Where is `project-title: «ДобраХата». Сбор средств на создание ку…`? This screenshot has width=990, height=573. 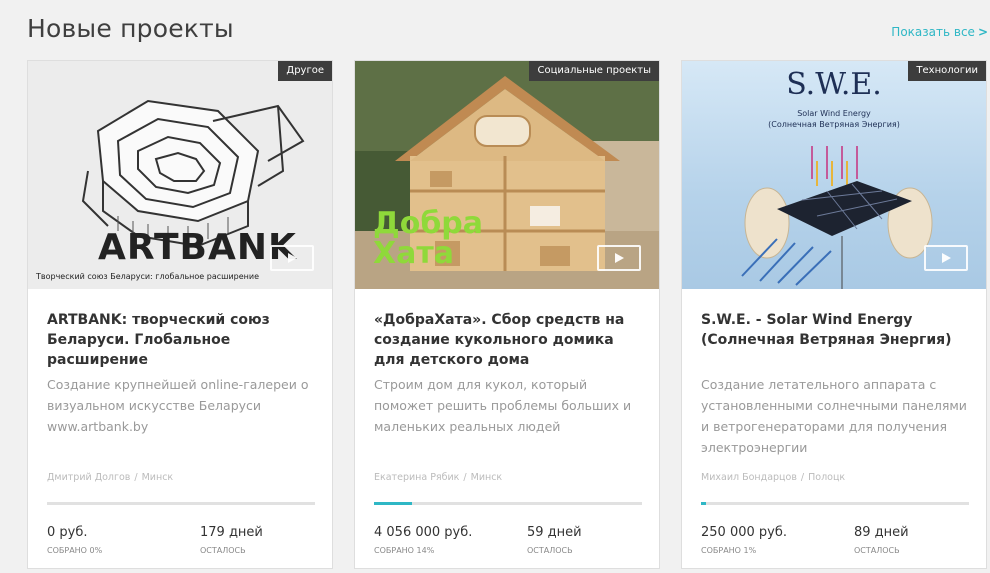 project-title: «ДобраХата». Сбор средств на создание ку… is located at coordinates (510, 340).